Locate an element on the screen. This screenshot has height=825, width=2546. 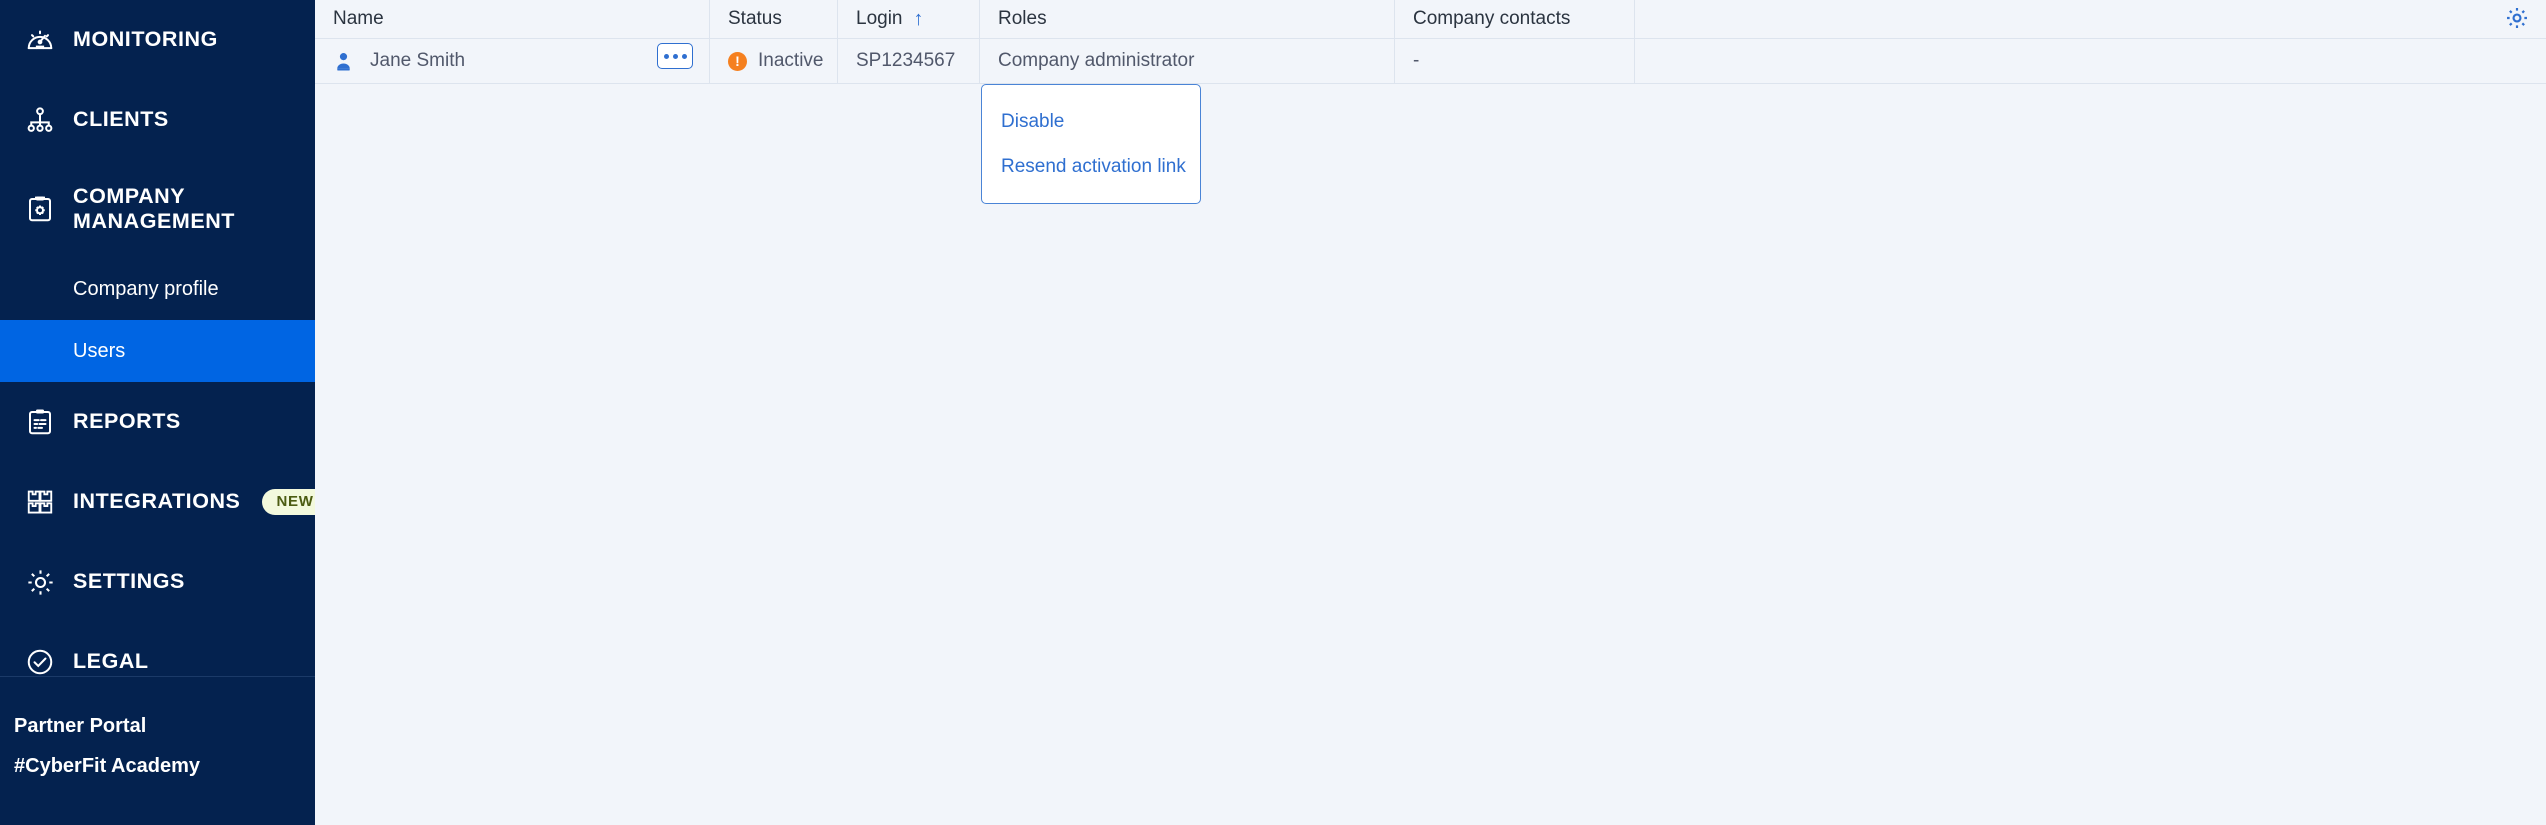
table-settings-button is located at coordinates (2517, 20).